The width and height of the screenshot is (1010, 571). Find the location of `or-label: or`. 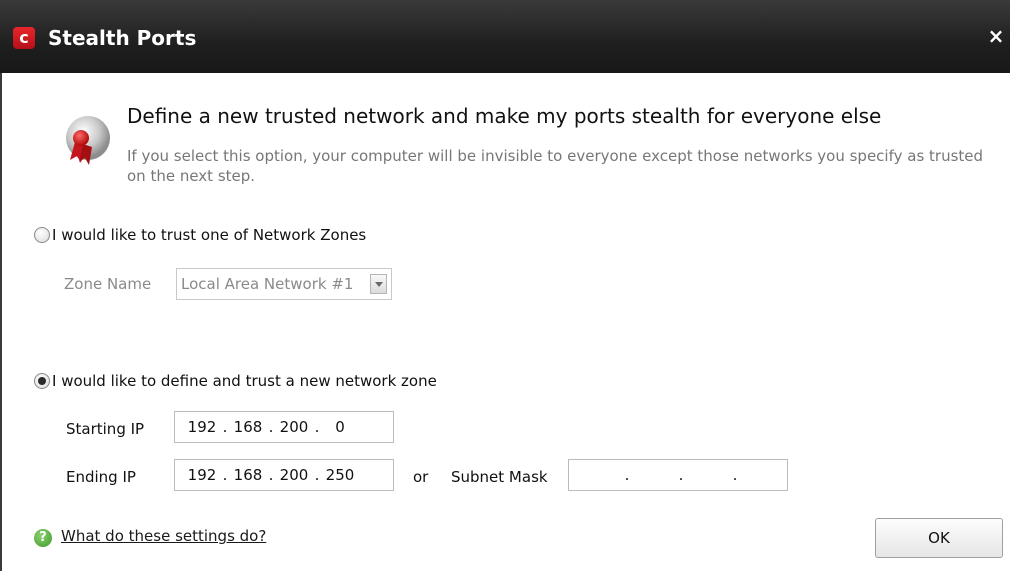

or-label: or is located at coordinates (421, 477).